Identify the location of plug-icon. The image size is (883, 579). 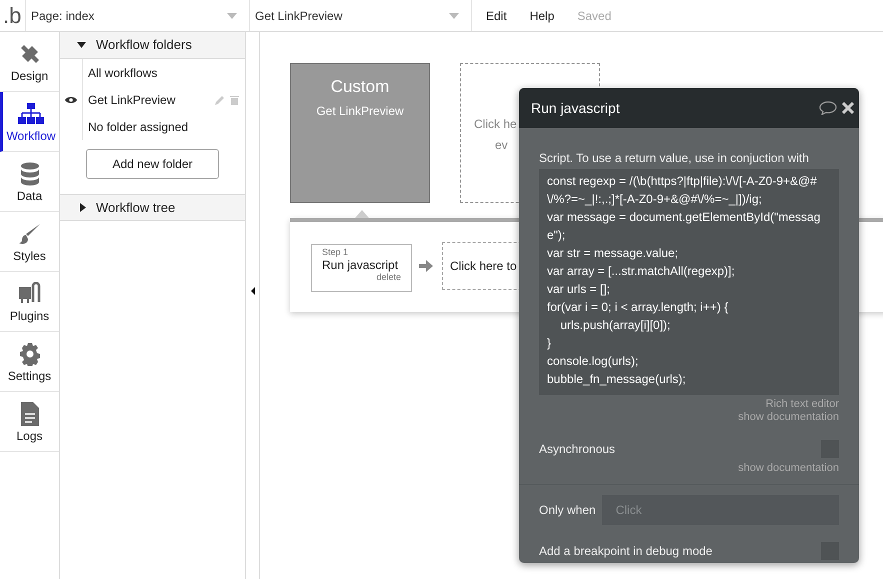
(29, 294).